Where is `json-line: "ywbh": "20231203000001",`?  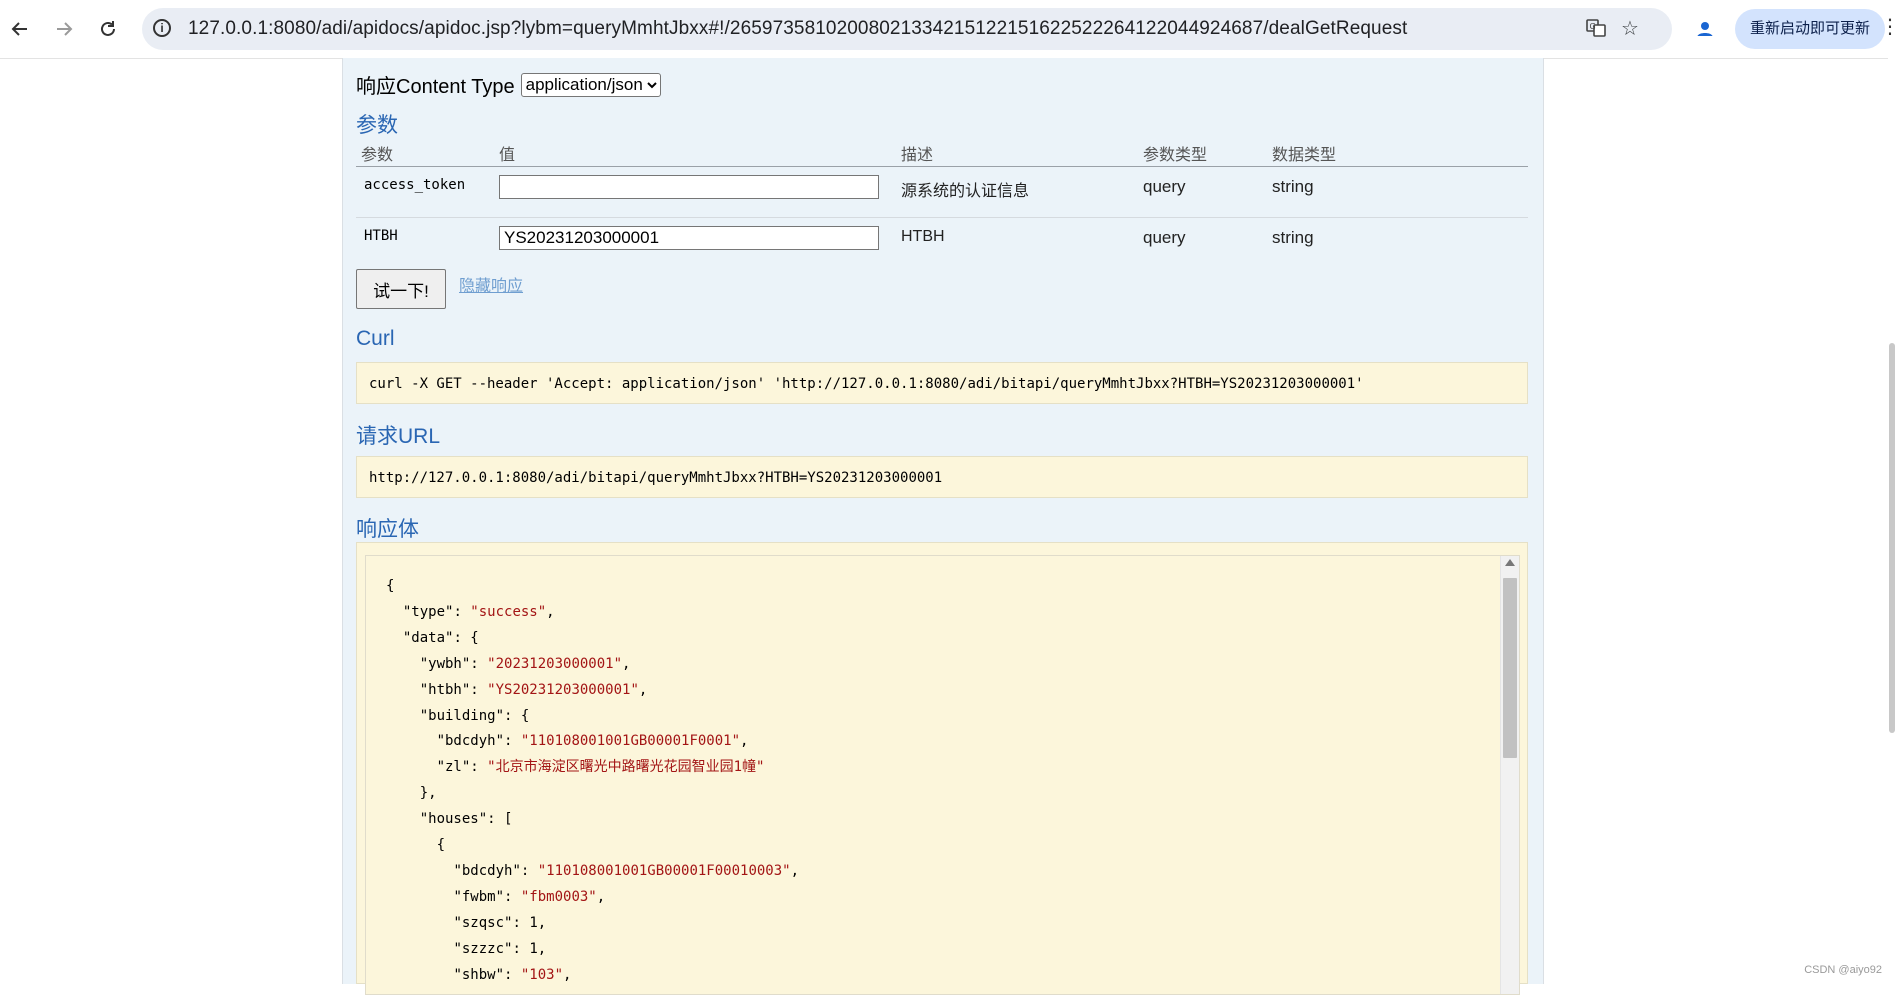
json-line: "ywbh": "20231203000001", is located at coordinates (525, 663).